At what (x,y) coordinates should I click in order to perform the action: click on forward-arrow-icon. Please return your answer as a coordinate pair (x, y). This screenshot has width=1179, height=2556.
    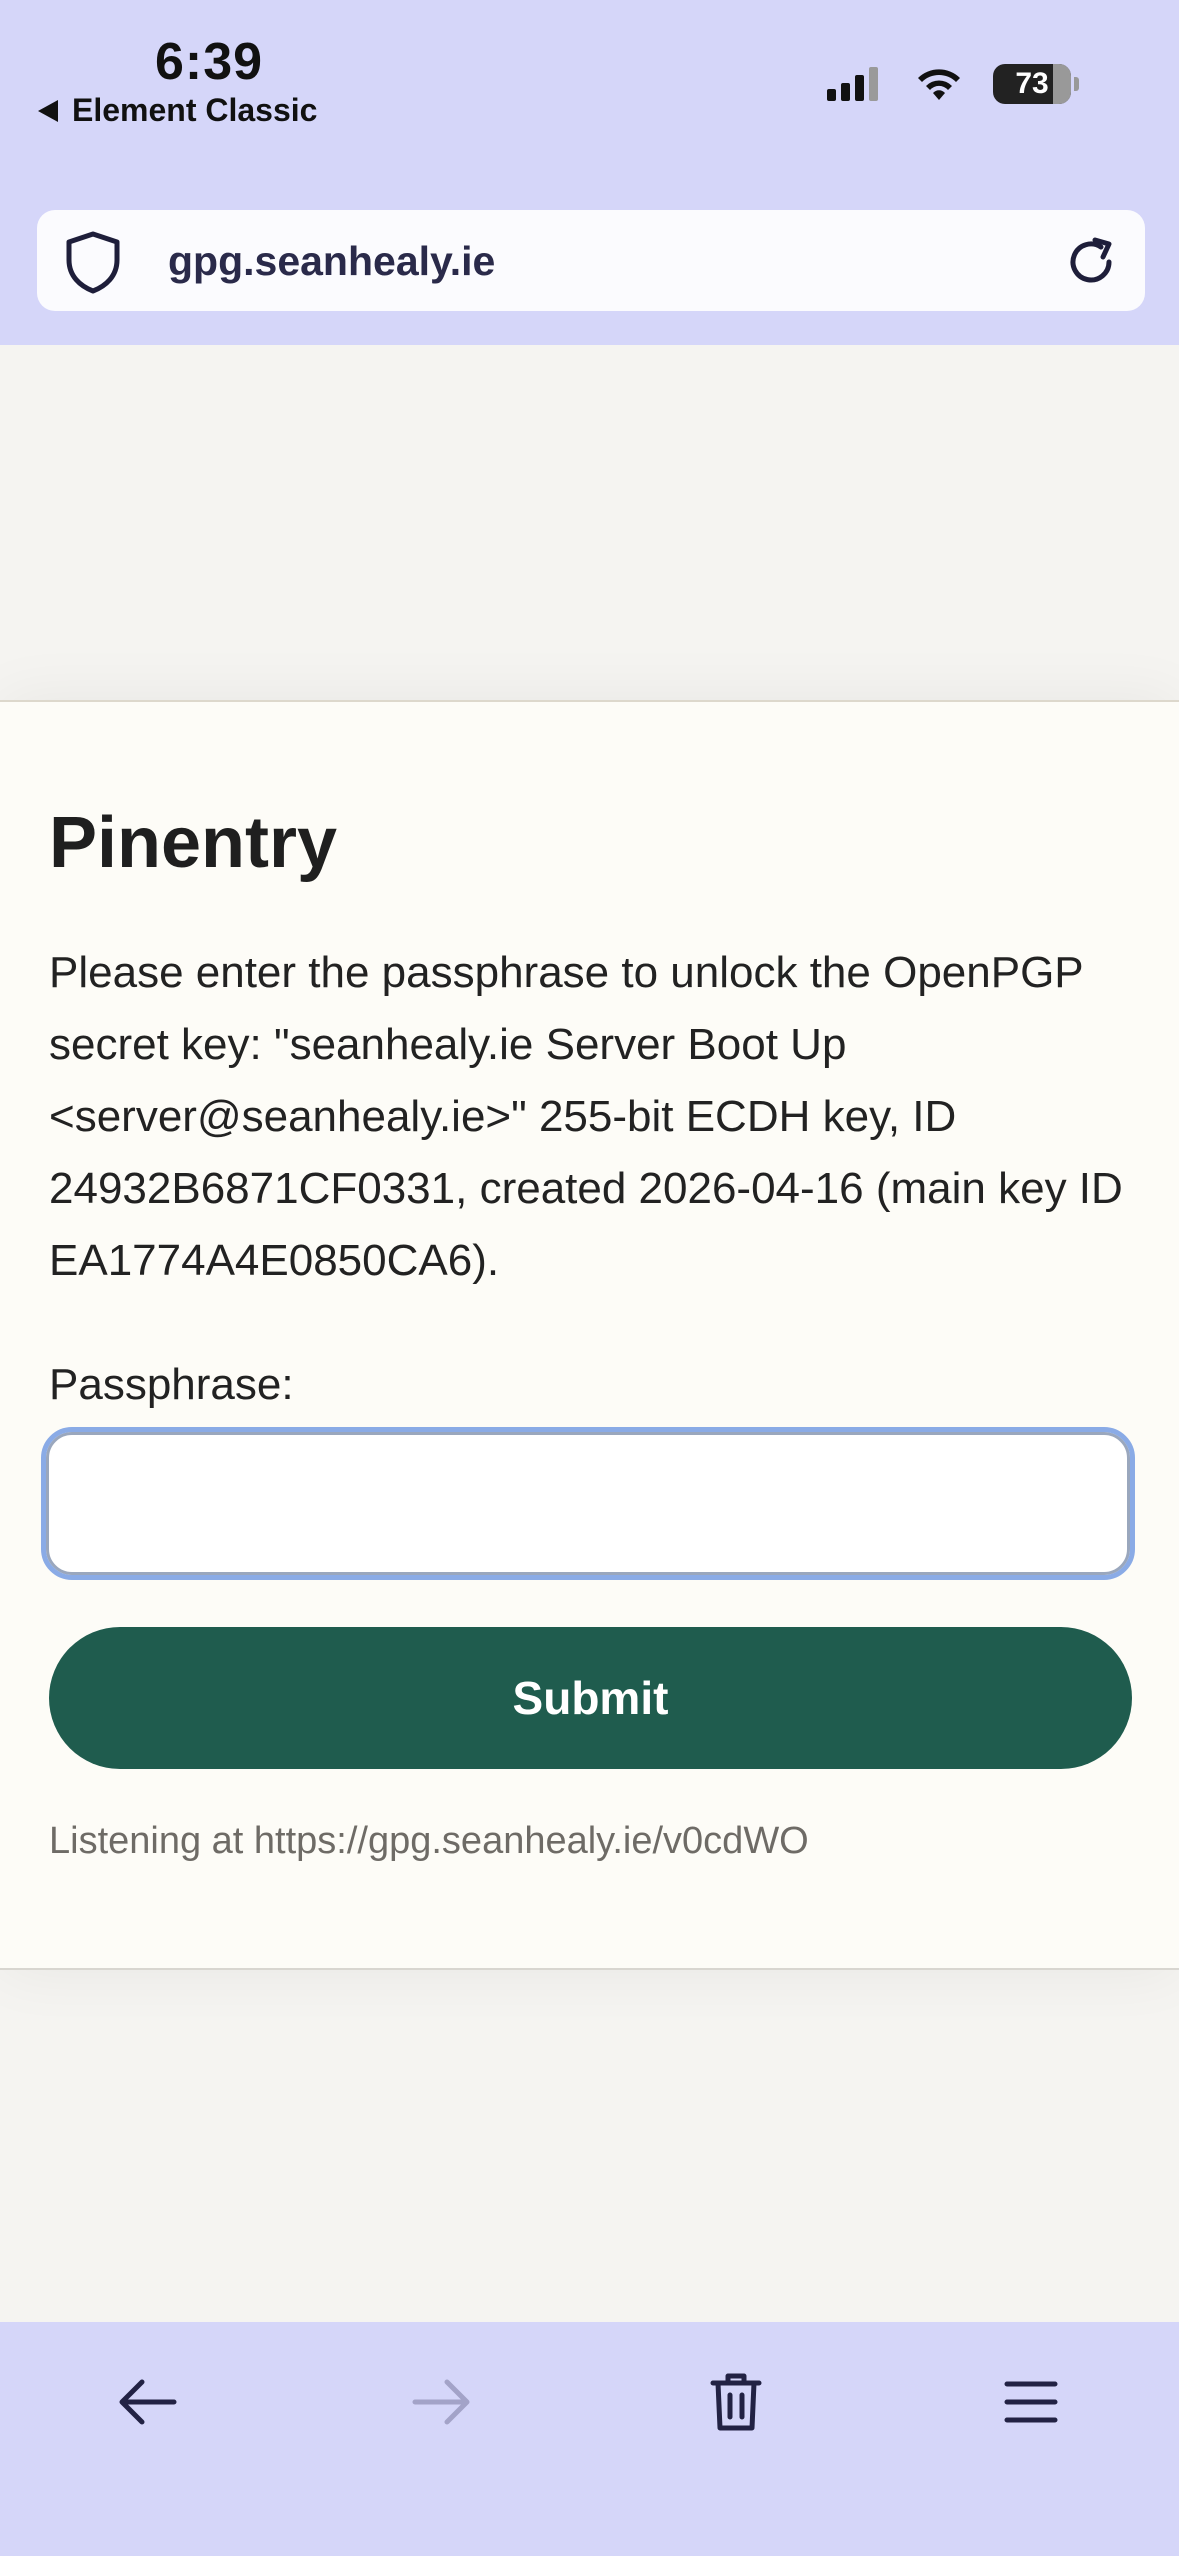
    Looking at the image, I should click on (441, 2402).